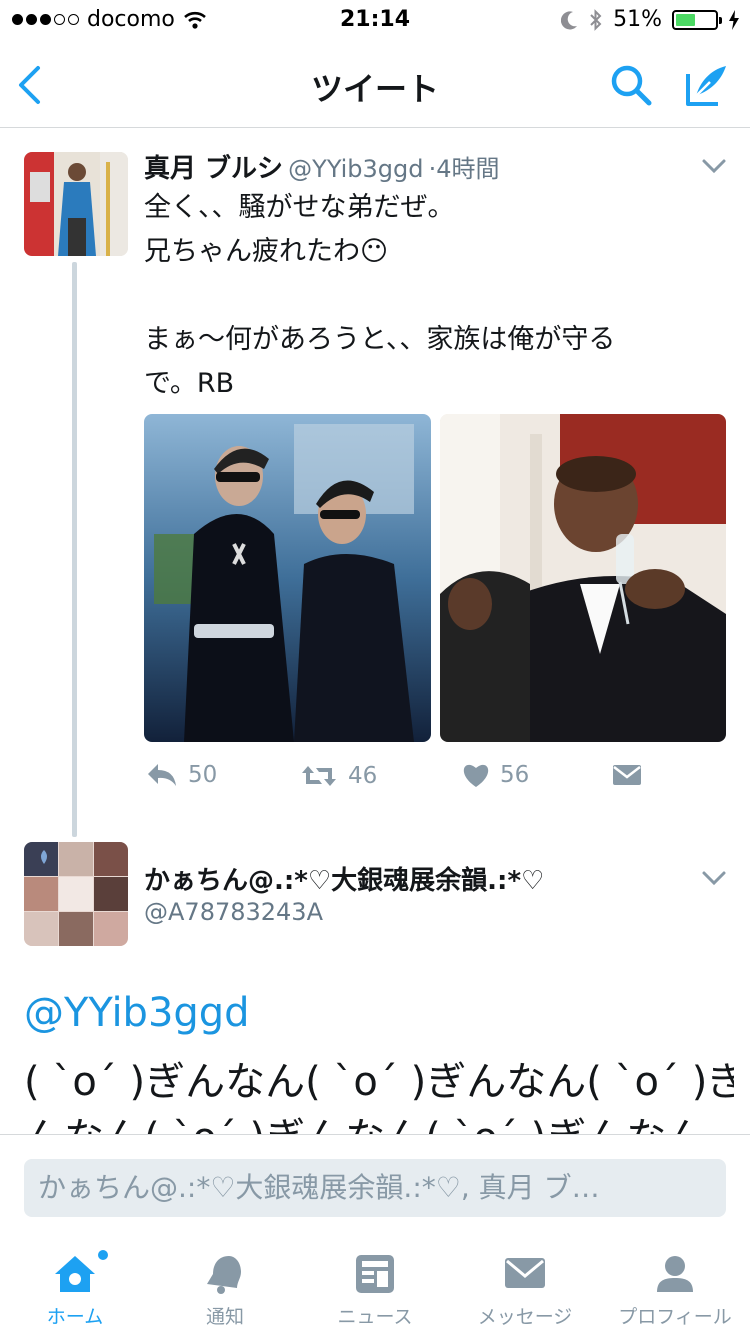  What do you see at coordinates (379, 1082) in the screenshot?
I see `reply-text-line: ( `o´ )ぎんなん( `o´ )ぎんなん( `o´ )ぎ` at bounding box center [379, 1082].